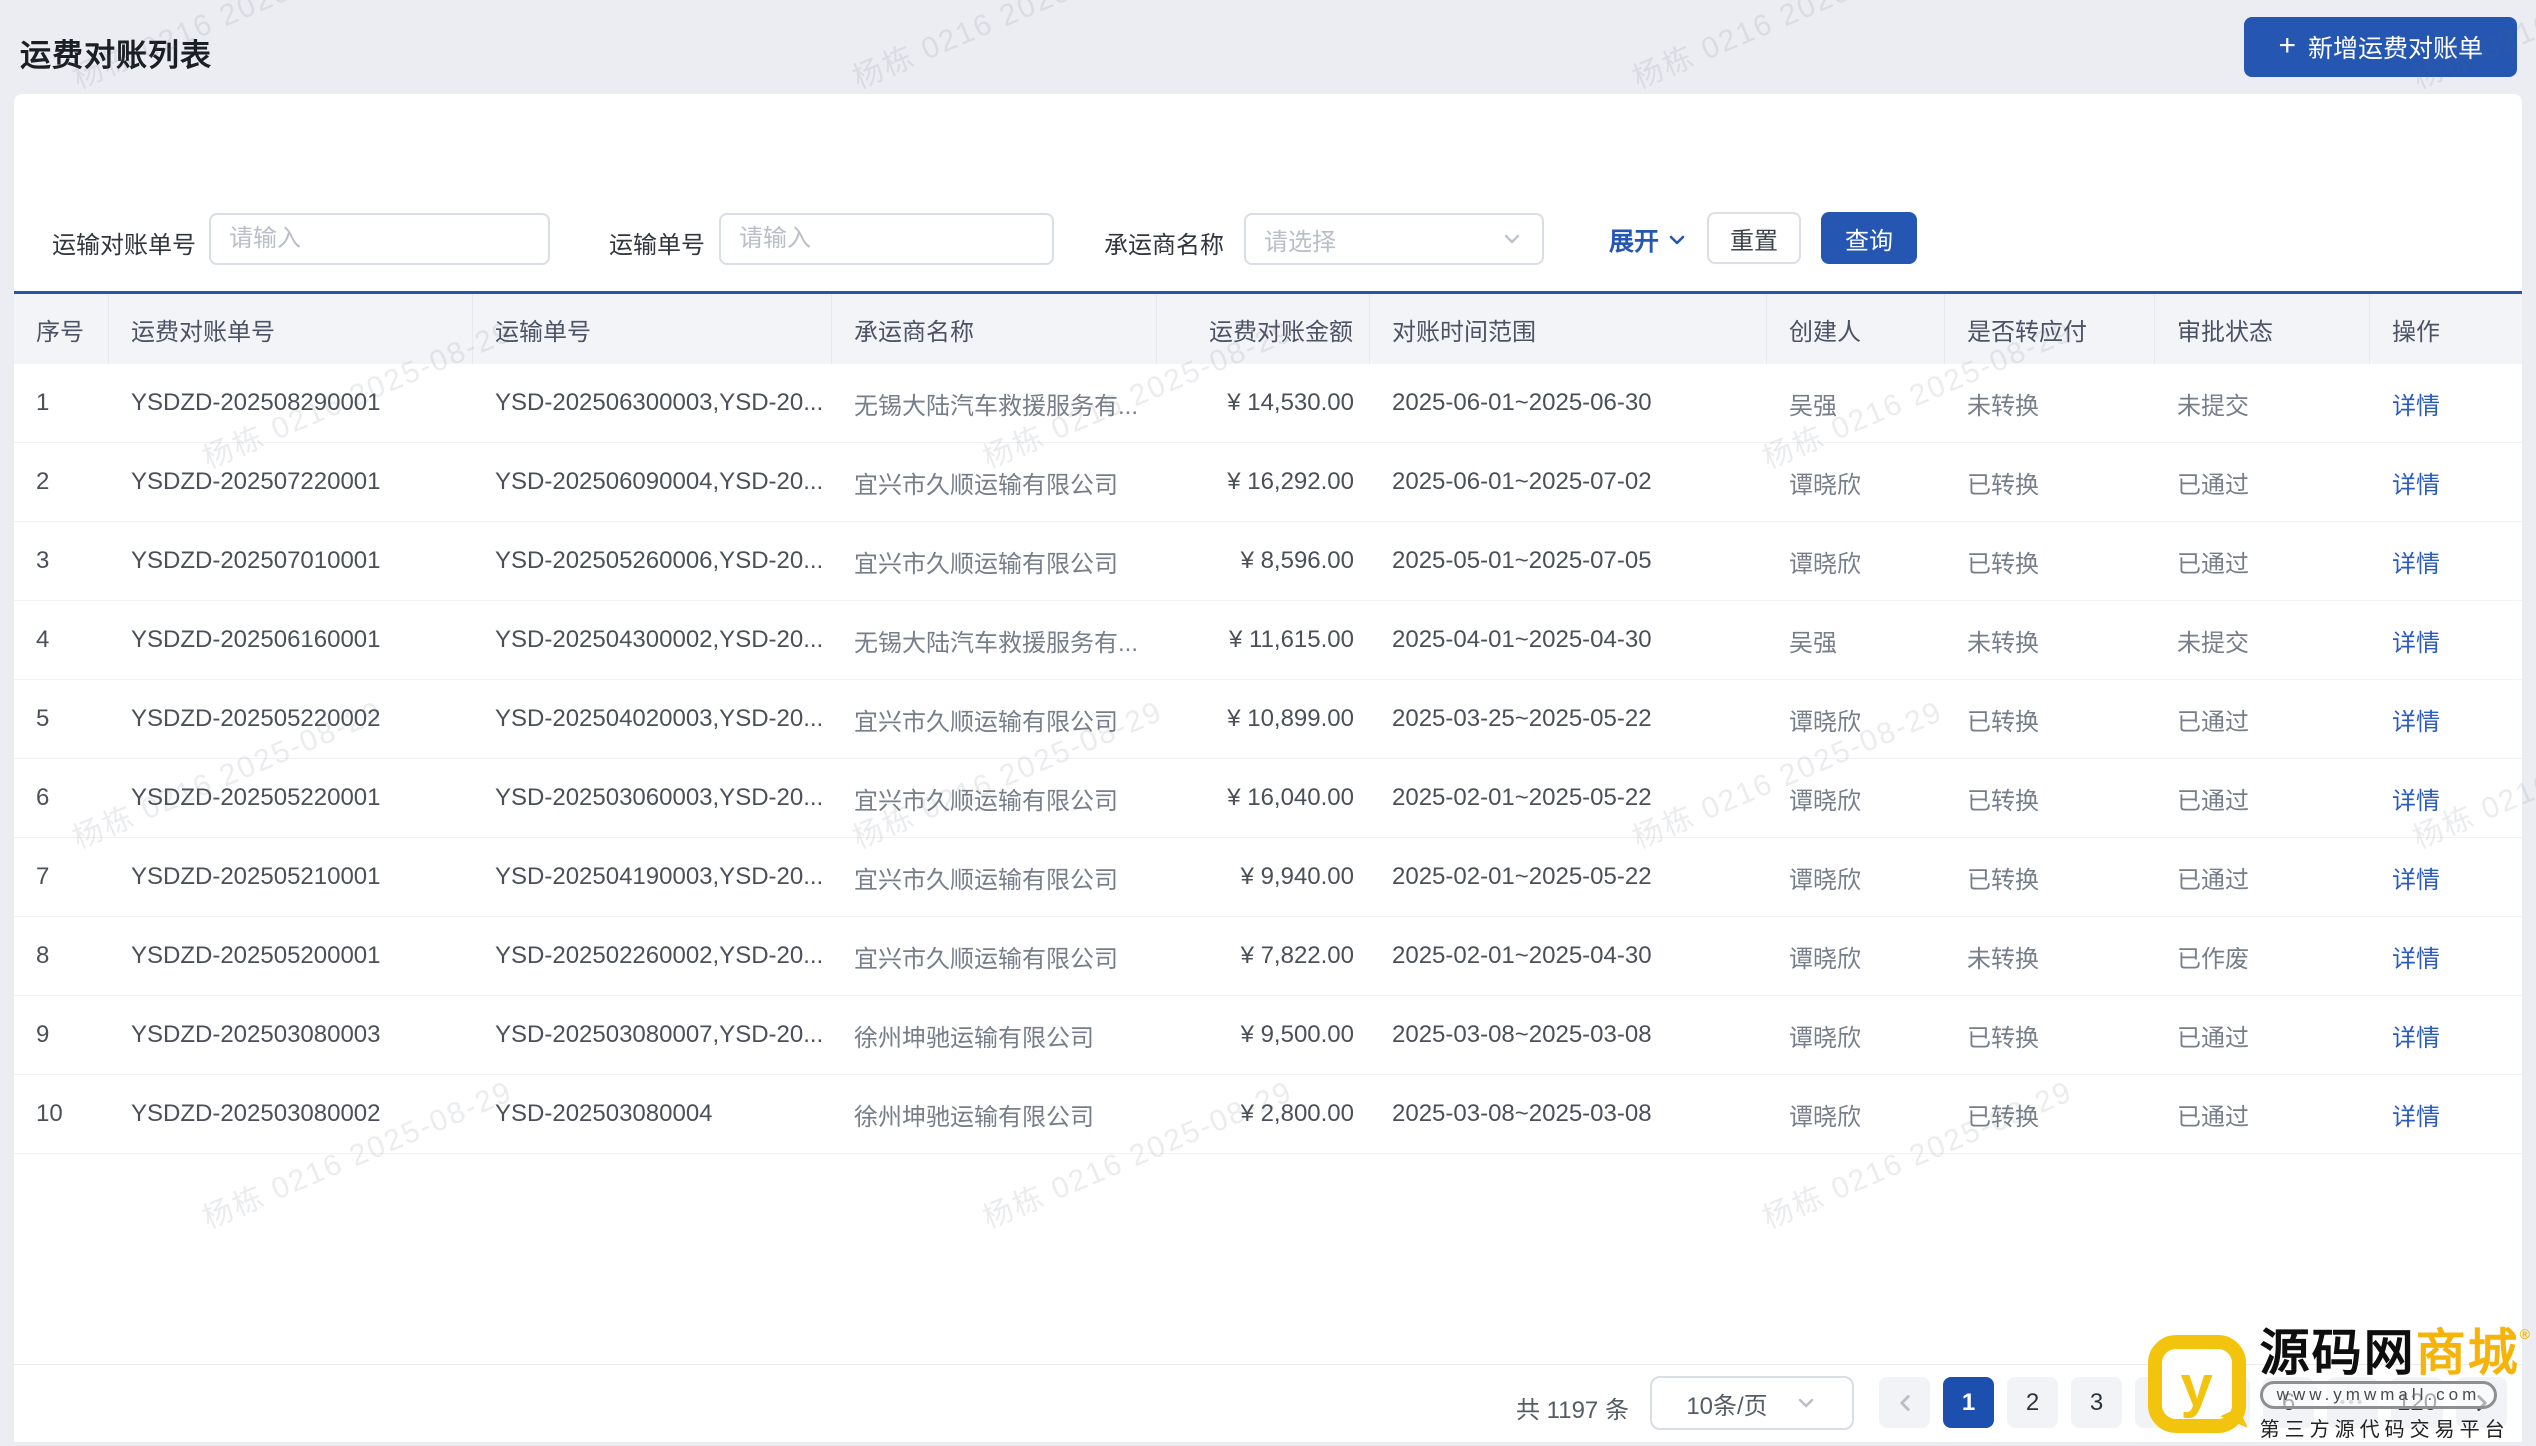  Describe the element at coordinates (43, 402) in the screenshot. I see `cell-seq: 1` at that location.